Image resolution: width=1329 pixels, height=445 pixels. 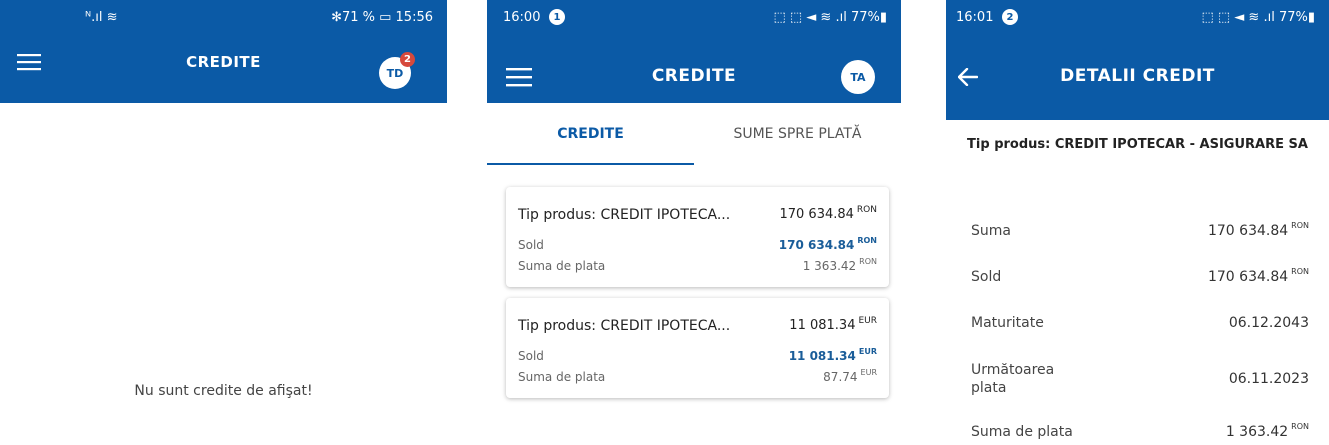 What do you see at coordinates (828, 213) in the screenshot?
I see `credit-amount: 170 634.84 RON` at bounding box center [828, 213].